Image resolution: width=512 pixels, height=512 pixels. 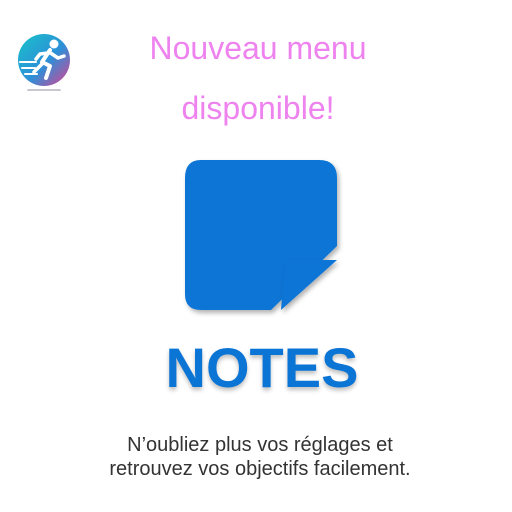 I want to click on description-line2: retrouvez vos objectifs facilement., so click(x=260, y=469).